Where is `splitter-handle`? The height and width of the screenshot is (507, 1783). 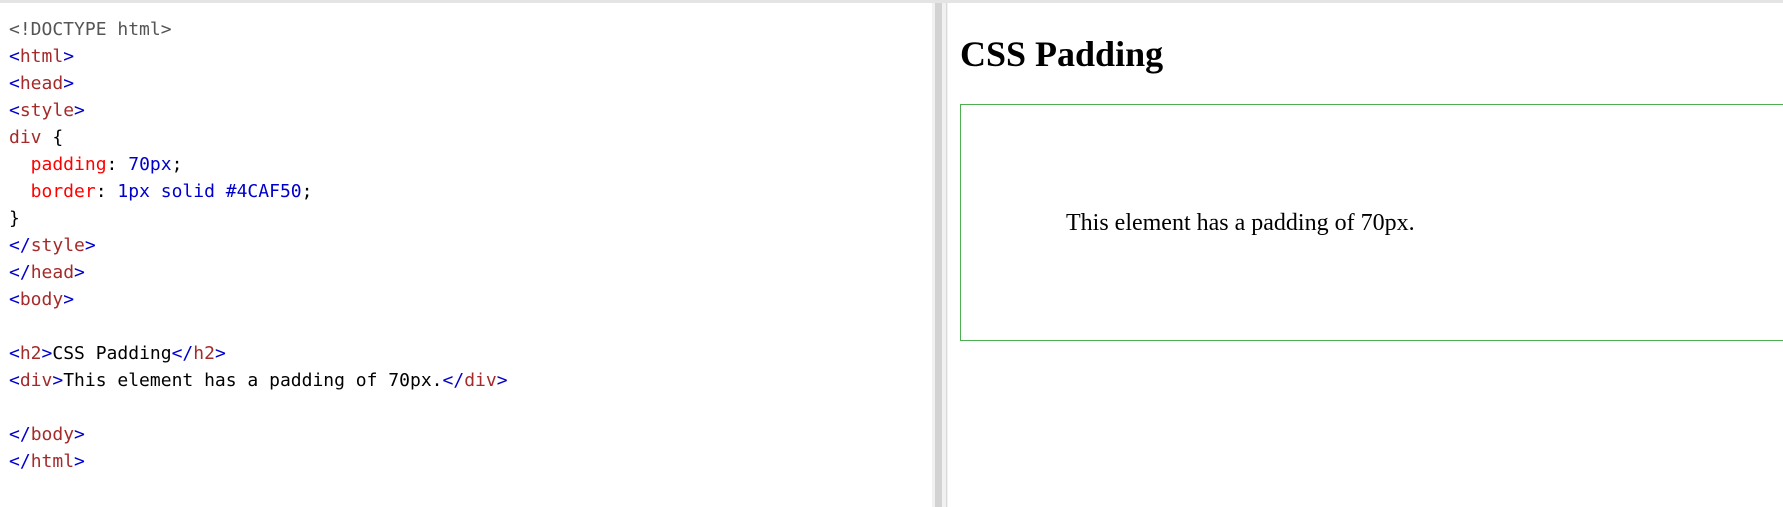 splitter-handle is located at coordinates (938, 255).